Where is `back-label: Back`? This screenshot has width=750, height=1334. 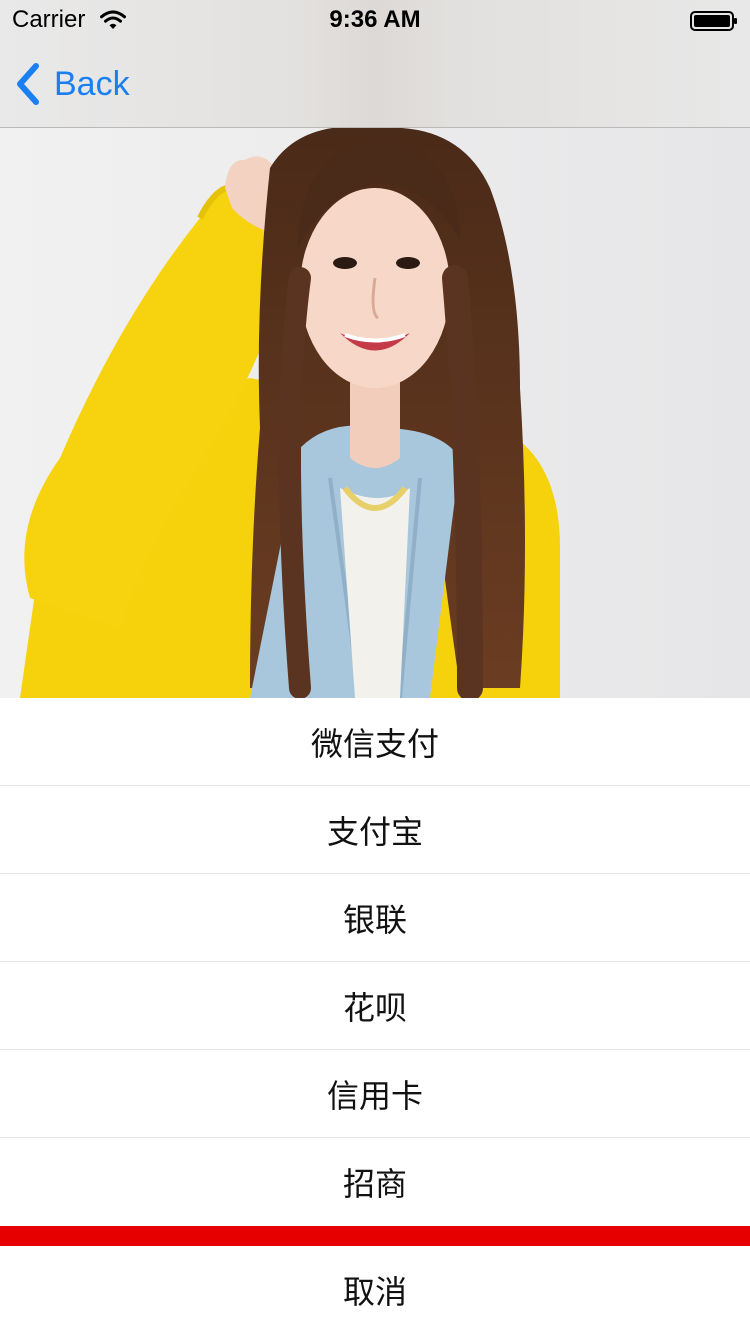
back-label: Back is located at coordinates (92, 83).